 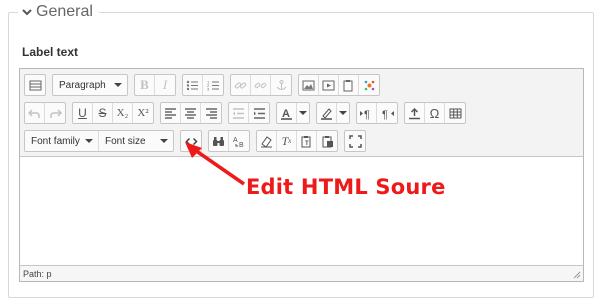 I want to click on highlighter-icon, so click(x=326, y=113).